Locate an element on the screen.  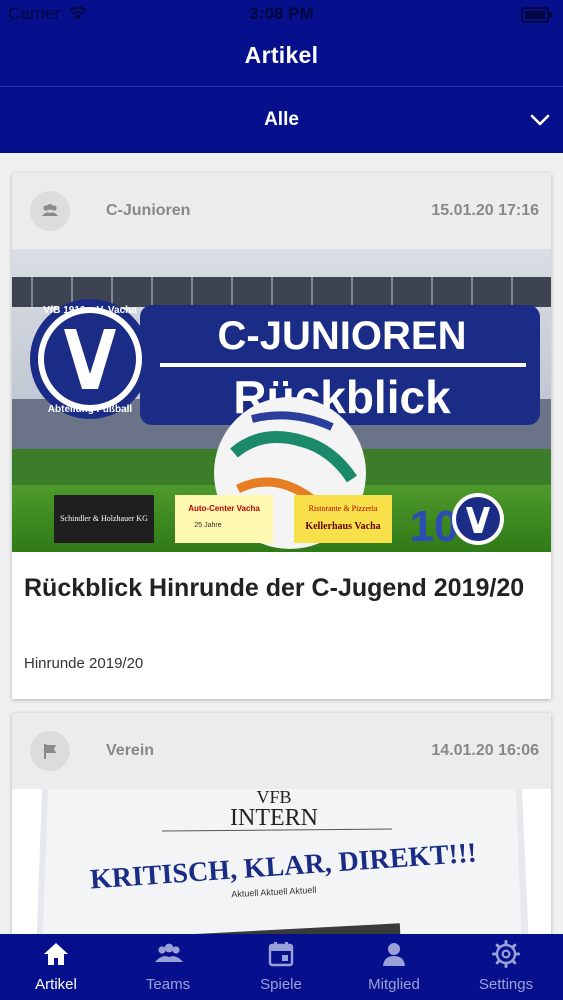
article-category: Verein is located at coordinates (130, 750).